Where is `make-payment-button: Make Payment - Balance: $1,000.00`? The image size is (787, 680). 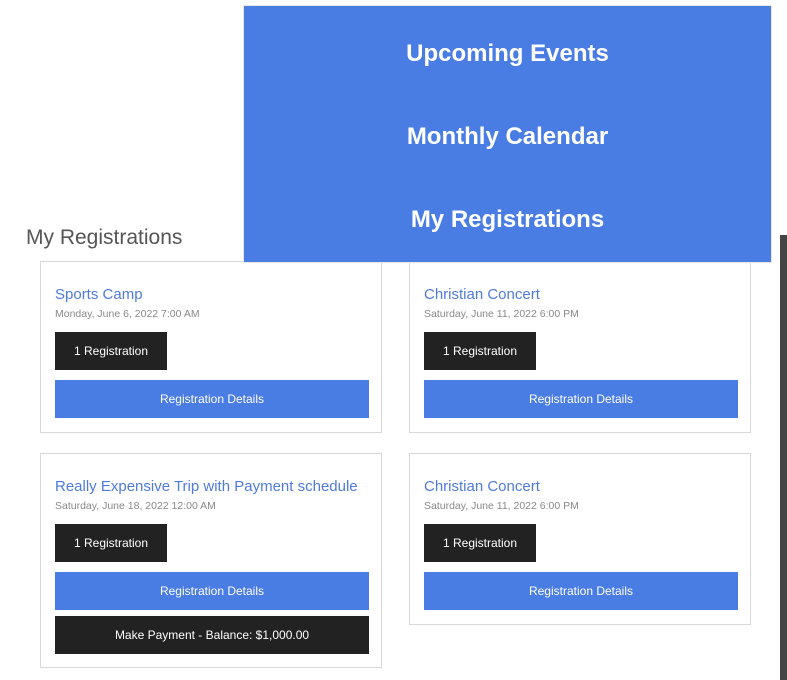 make-payment-button: Make Payment - Balance: $1,000.00 is located at coordinates (212, 635).